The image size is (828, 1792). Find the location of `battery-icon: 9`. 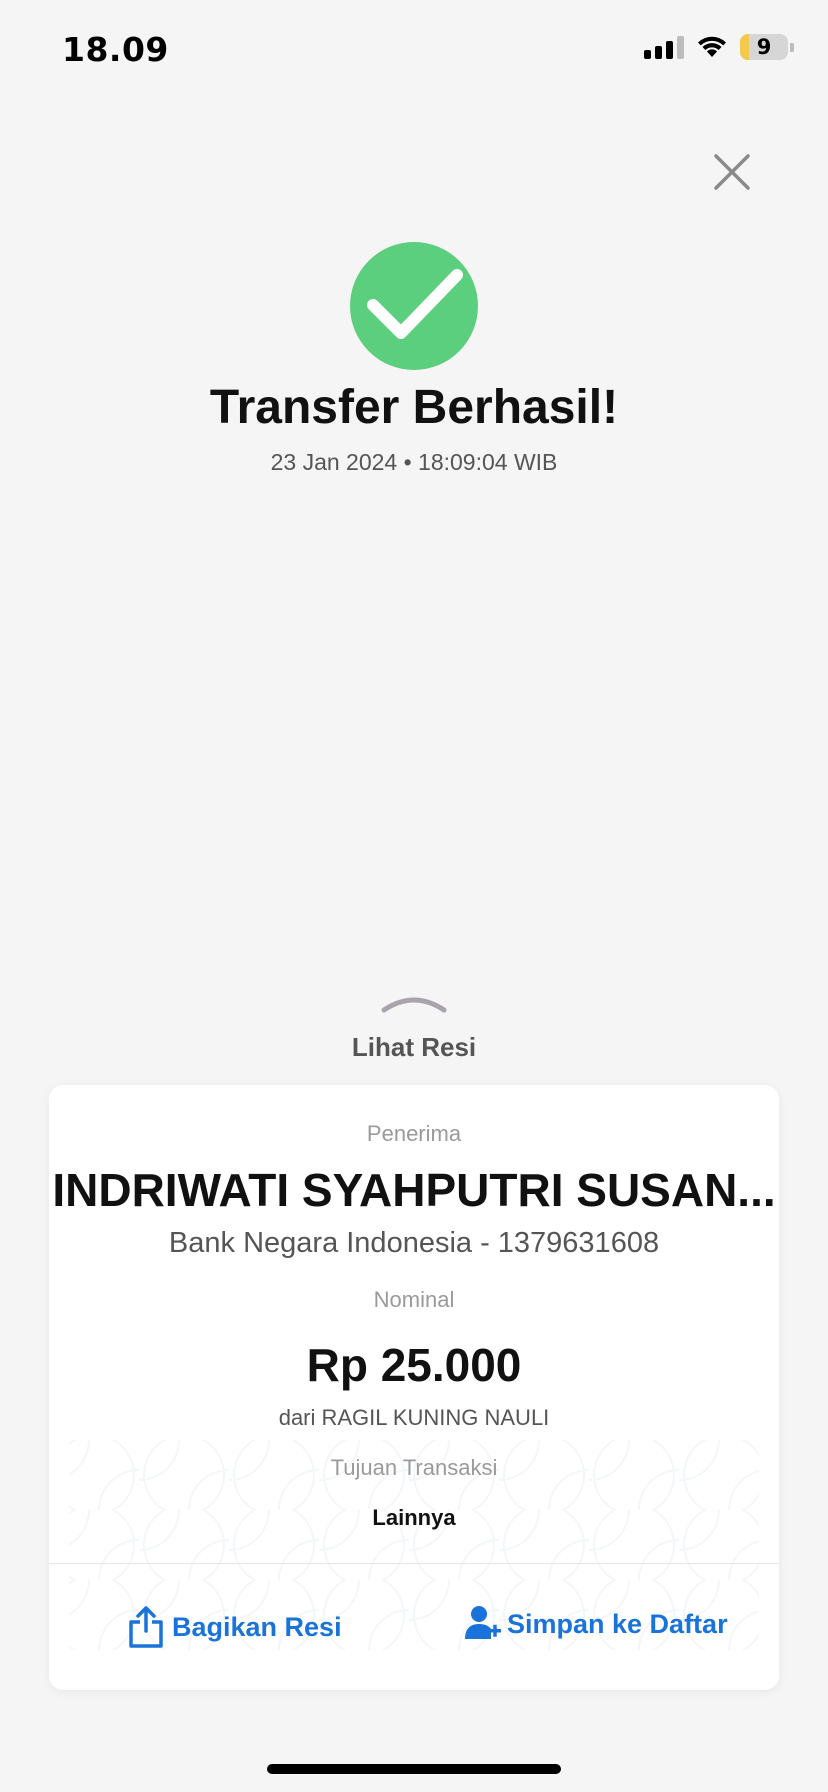

battery-icon: 9 is located at coordinates (764, 47).